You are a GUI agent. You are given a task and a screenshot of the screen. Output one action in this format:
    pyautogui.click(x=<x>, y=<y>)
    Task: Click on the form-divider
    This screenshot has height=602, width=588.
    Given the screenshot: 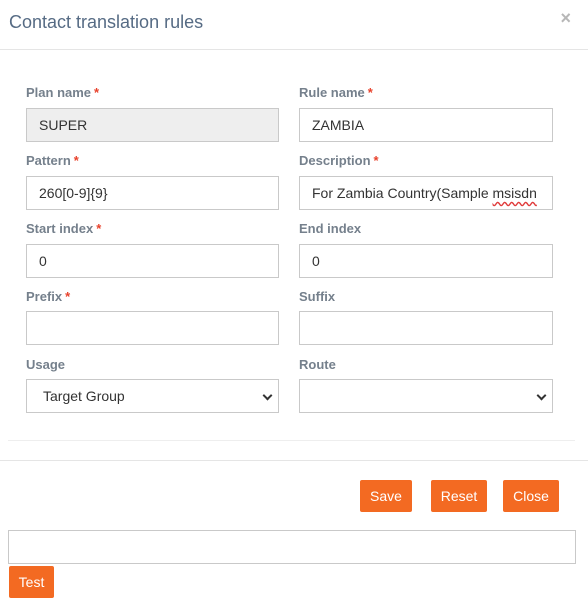 What is the action you would take?
    pyautogui.click(x=291, y=440)
    